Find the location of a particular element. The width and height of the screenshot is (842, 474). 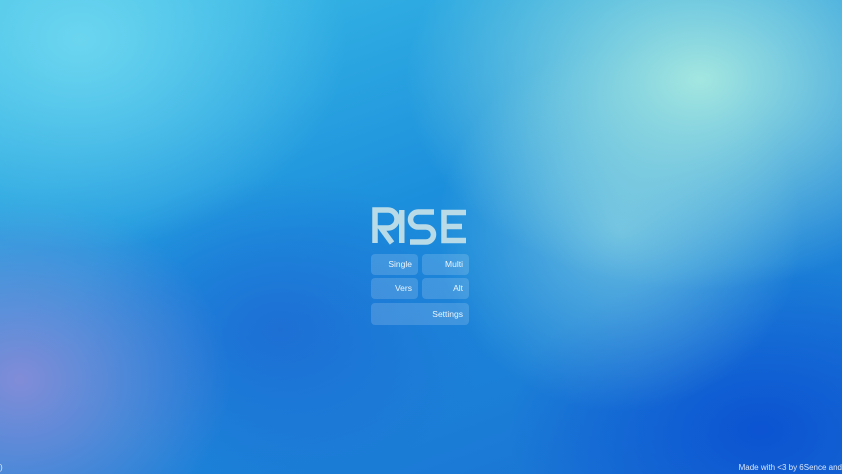

credits-text: Made with <3 by 6Sence and is located at coordinates (790, 467).